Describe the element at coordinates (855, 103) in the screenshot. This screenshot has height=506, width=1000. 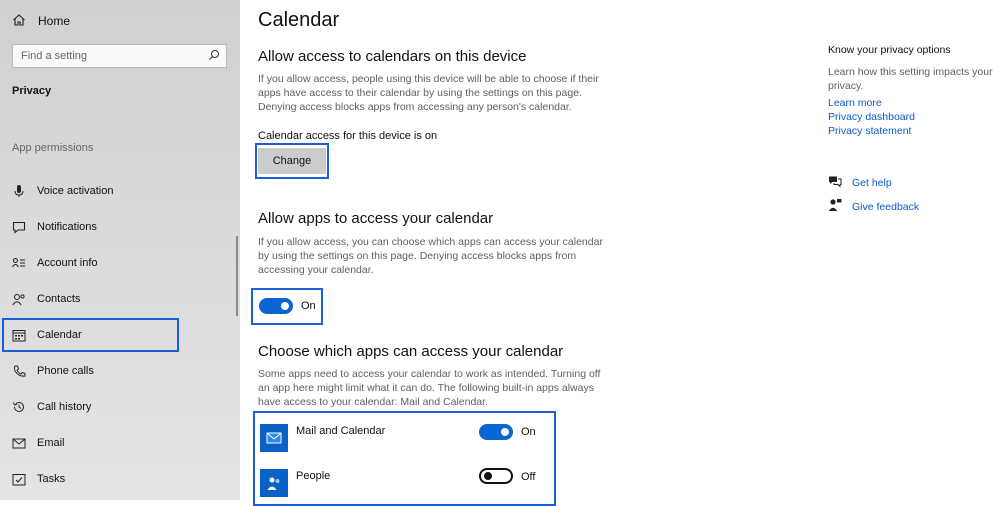
I see `learn-more-link: Learn more` at that location.